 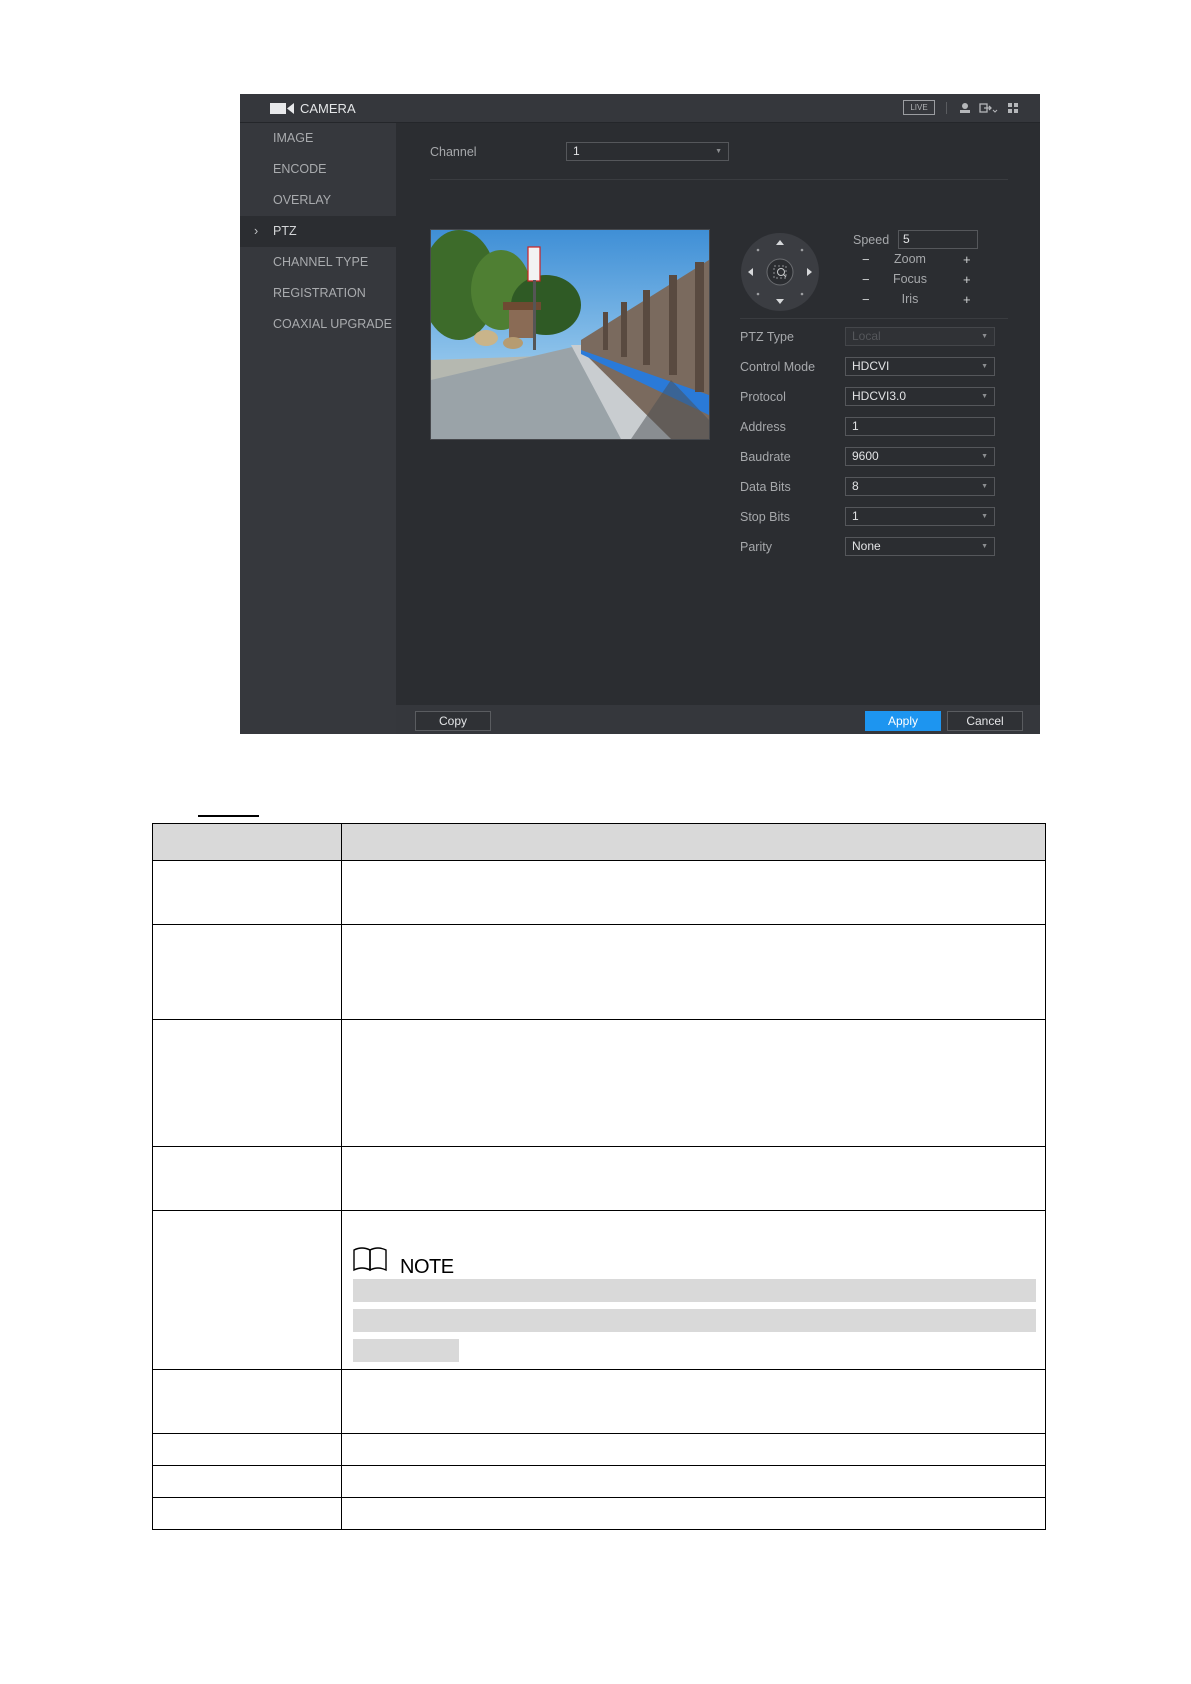 I want to click on sidebar-item-registration: REGISTRATION, so click(x=318, y=293).